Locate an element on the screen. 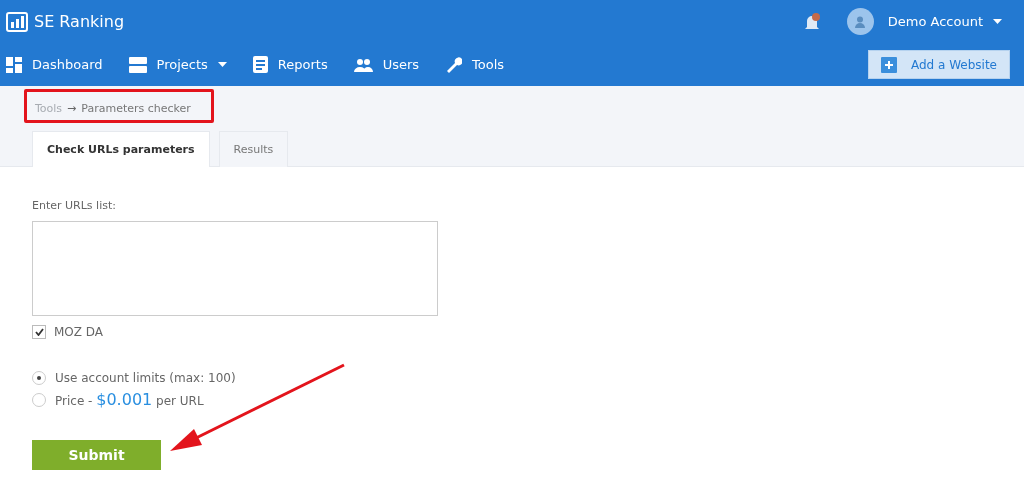  users-icon is located at coordinates (363, 64).